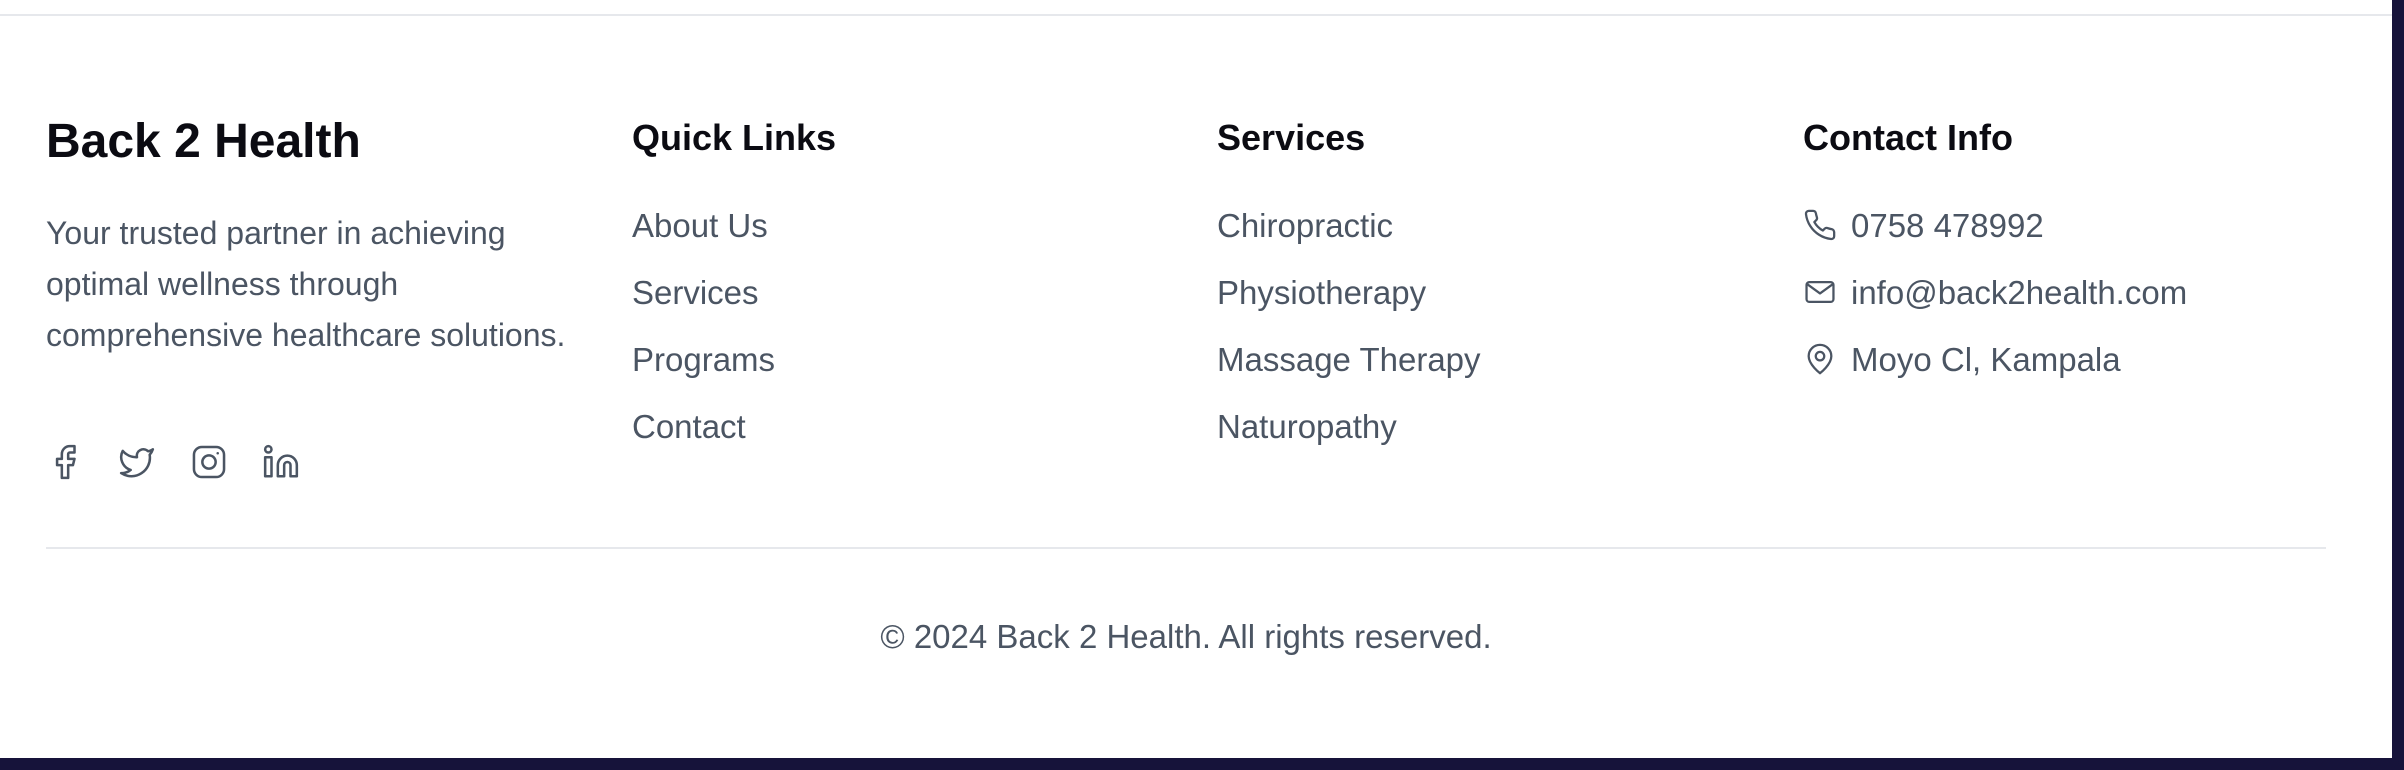 This screenshot has width=2404, height=770. I want to click on contact-email-text: info@back2health.com, so click(2019, 293).